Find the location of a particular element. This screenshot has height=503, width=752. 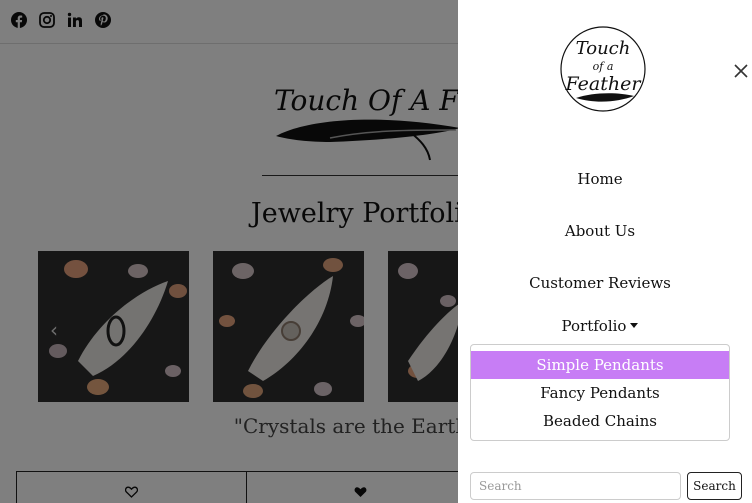

nav-portfolio-label: Portfolio is located at coordinates (594, 326).